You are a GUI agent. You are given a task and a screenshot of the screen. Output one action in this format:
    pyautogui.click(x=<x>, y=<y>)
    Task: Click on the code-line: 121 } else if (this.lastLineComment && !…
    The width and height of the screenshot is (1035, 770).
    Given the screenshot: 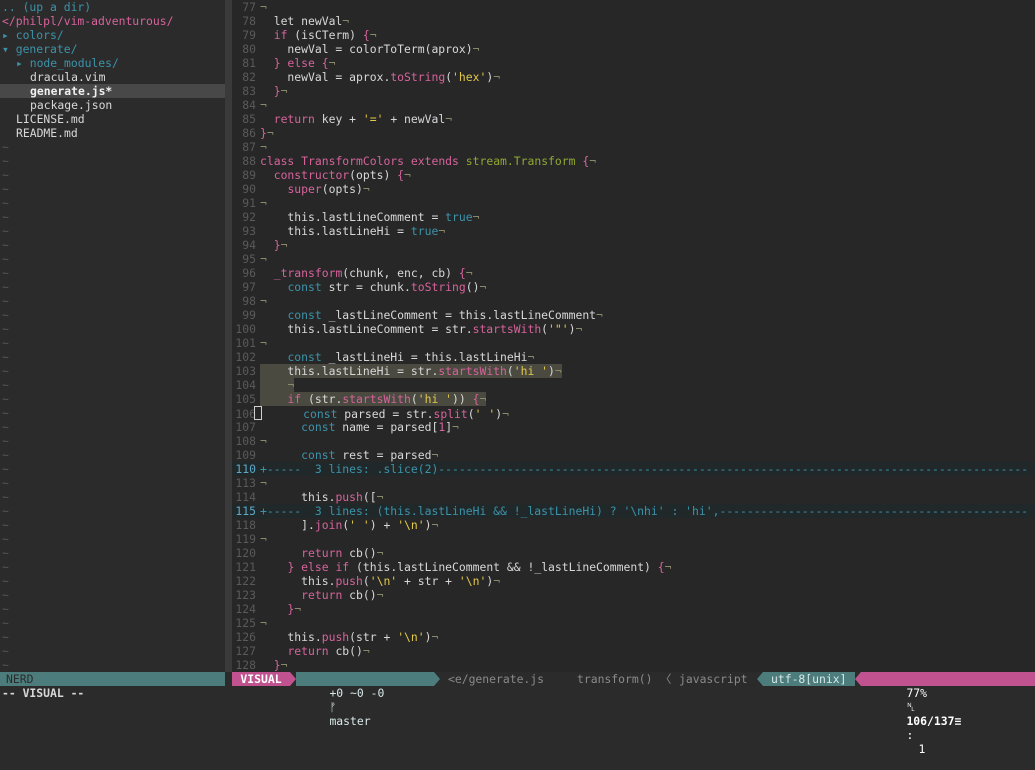 What is the action you would take?
    pyautogui.click(x=633, y=567)
    